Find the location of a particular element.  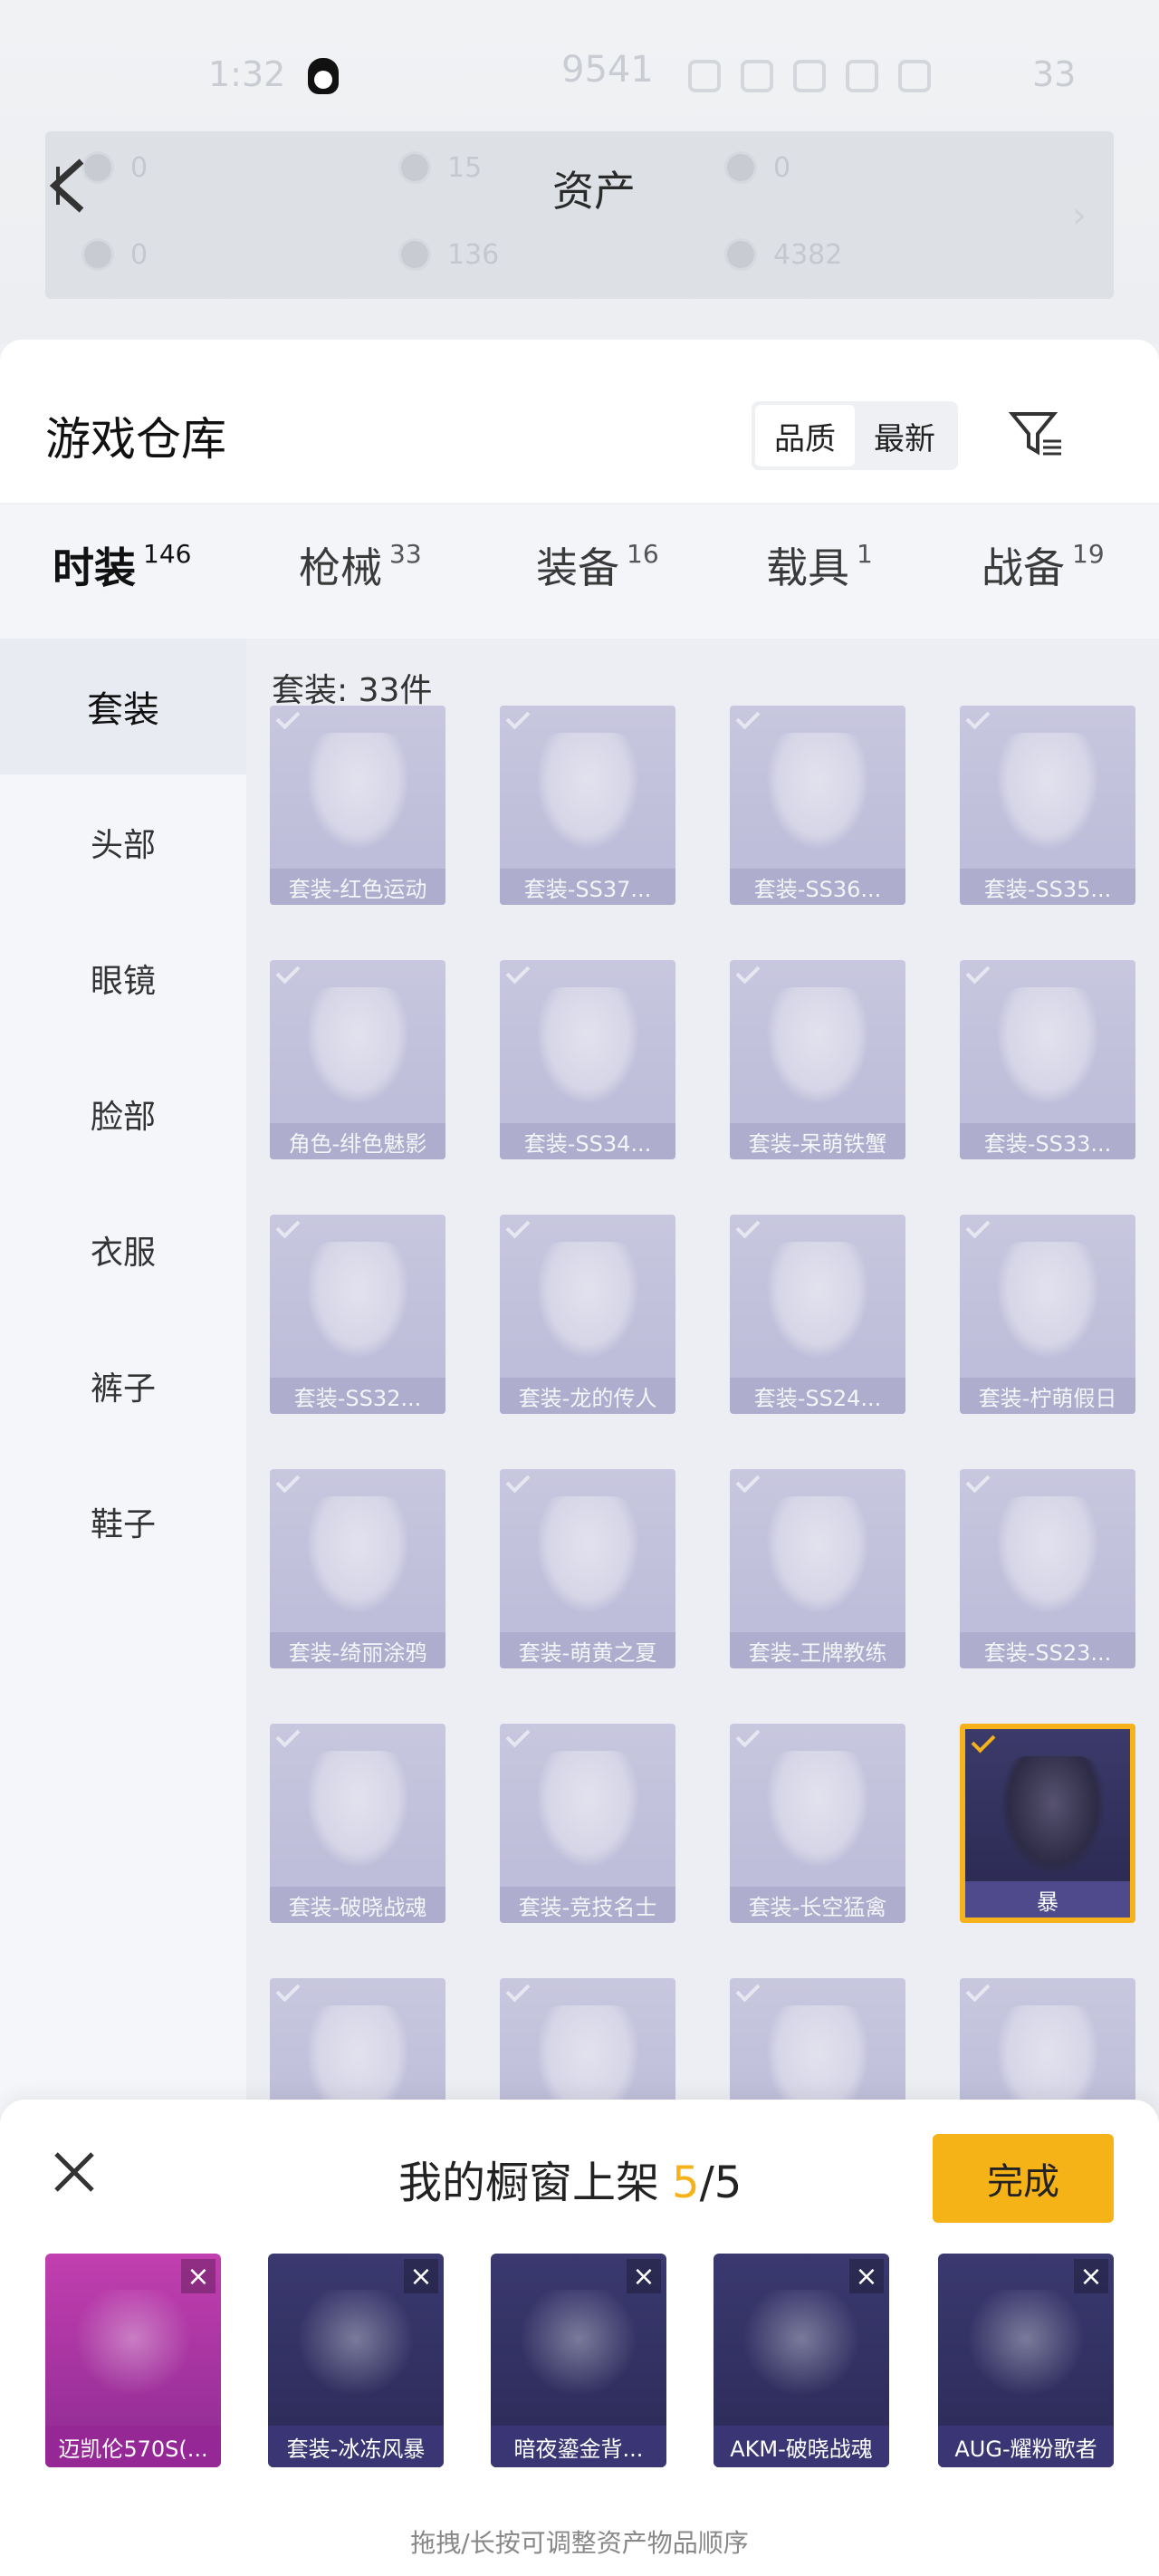

sidebar-item-shoes: 鞋子 is located at coordinates (123, 1522).